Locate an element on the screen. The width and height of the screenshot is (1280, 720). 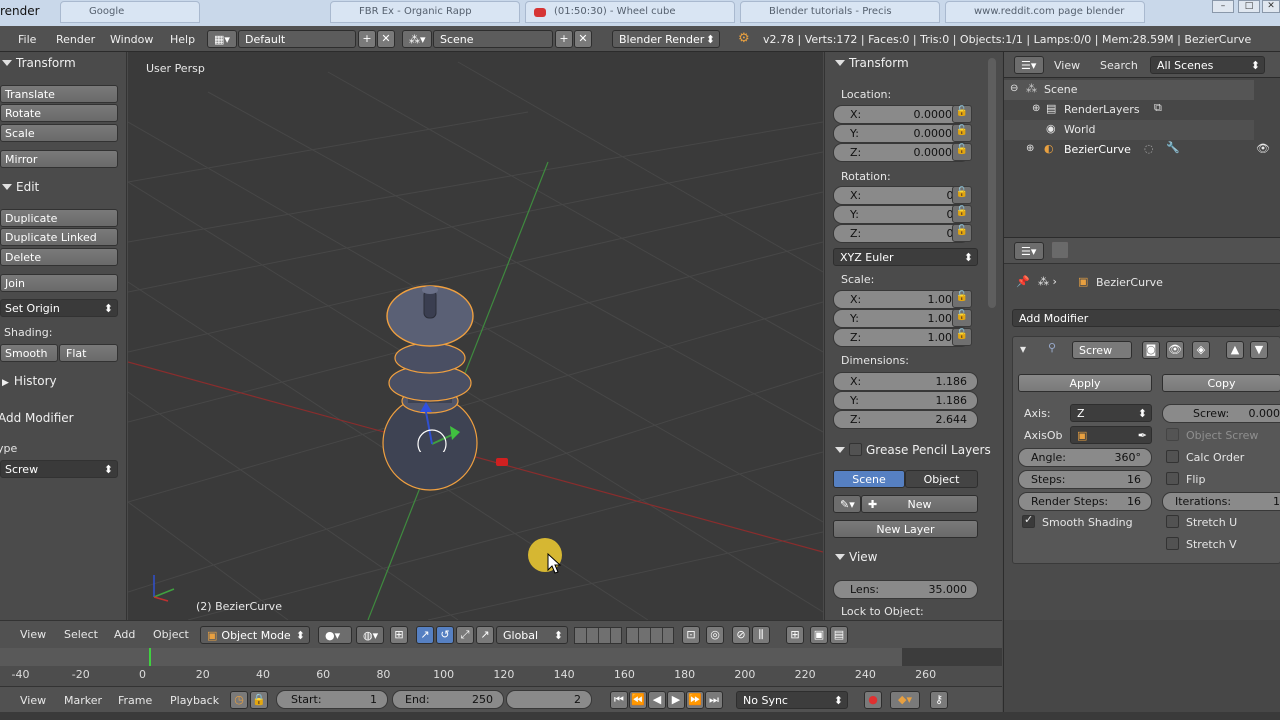
insert-keyframe-icon: ⚷ is located at coordinates (939, 700).